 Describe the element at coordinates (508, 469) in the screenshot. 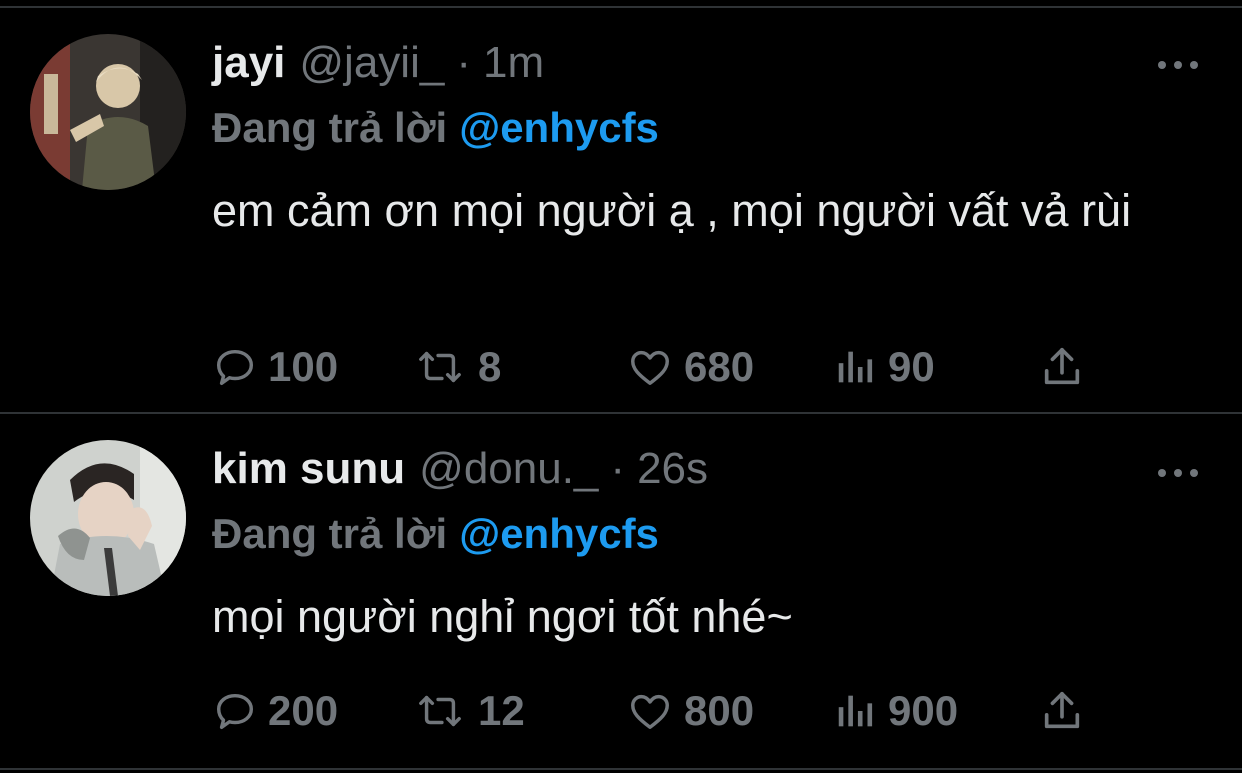

I see `user-handle: @donu._` at that location.